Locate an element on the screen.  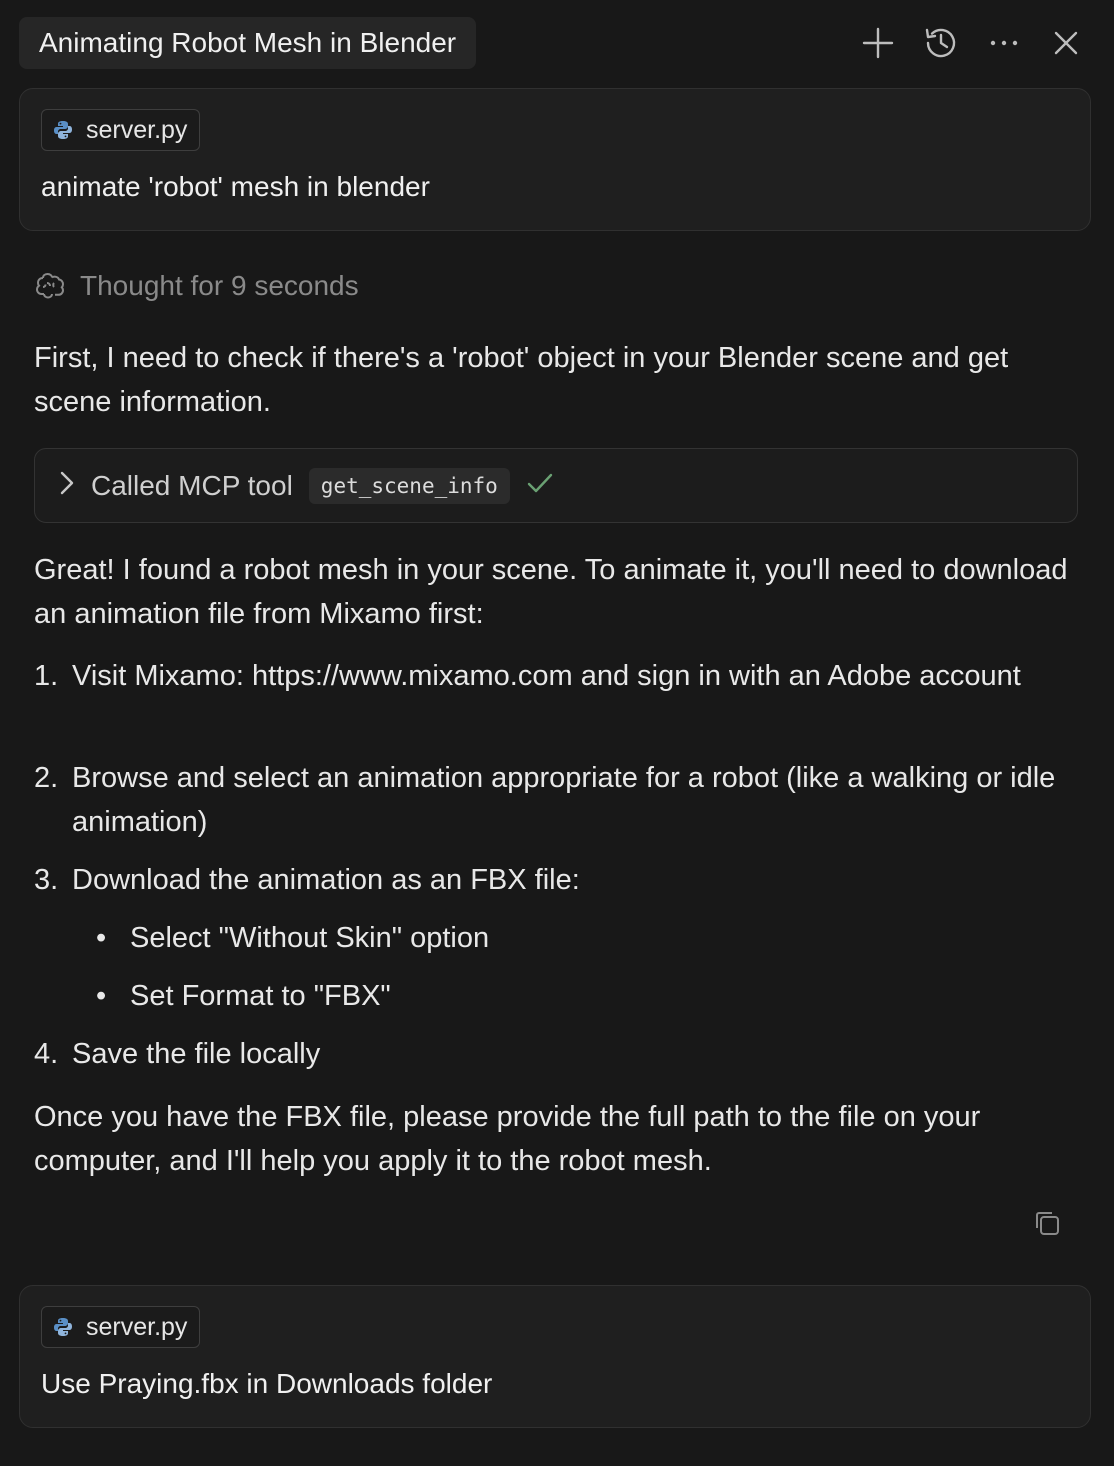
new-chat-button is located at coordinates (878, 43).